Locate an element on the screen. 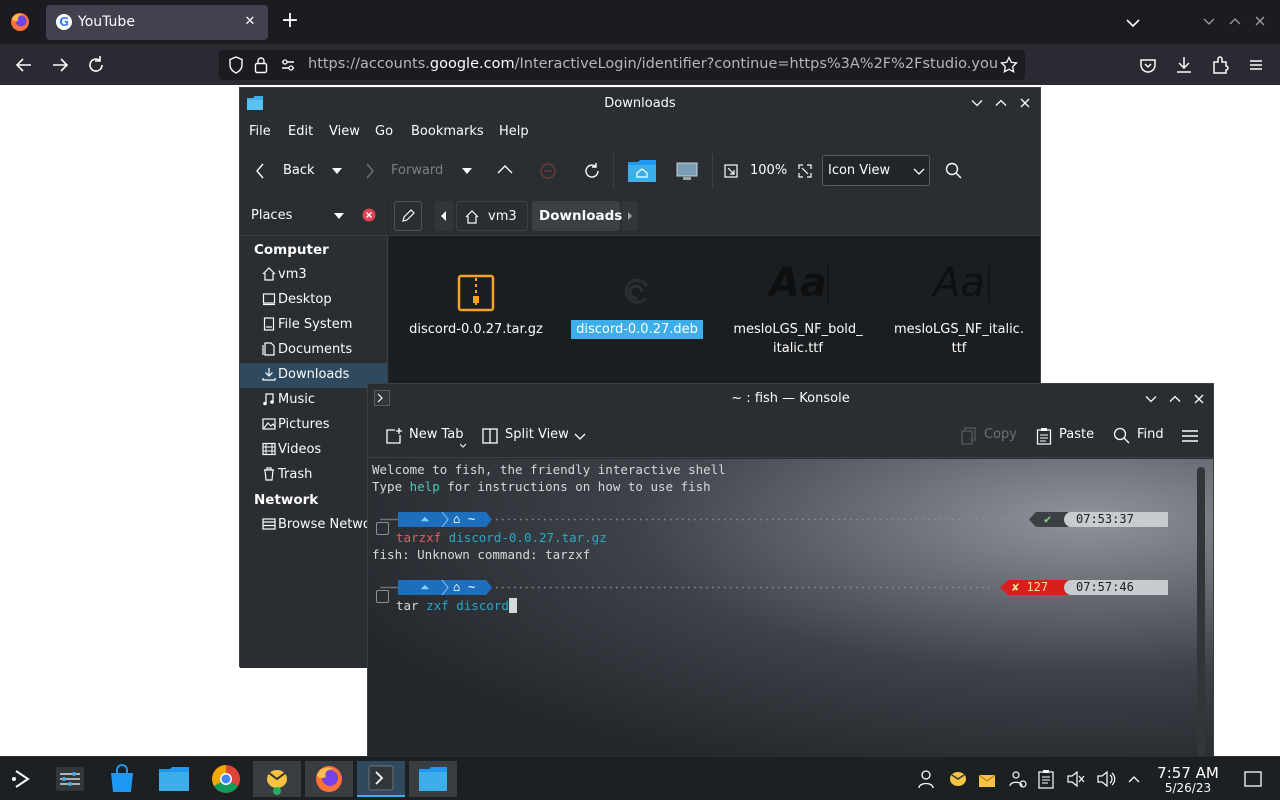  firefox-taskbar-icon is located at coordinates (329, 779).